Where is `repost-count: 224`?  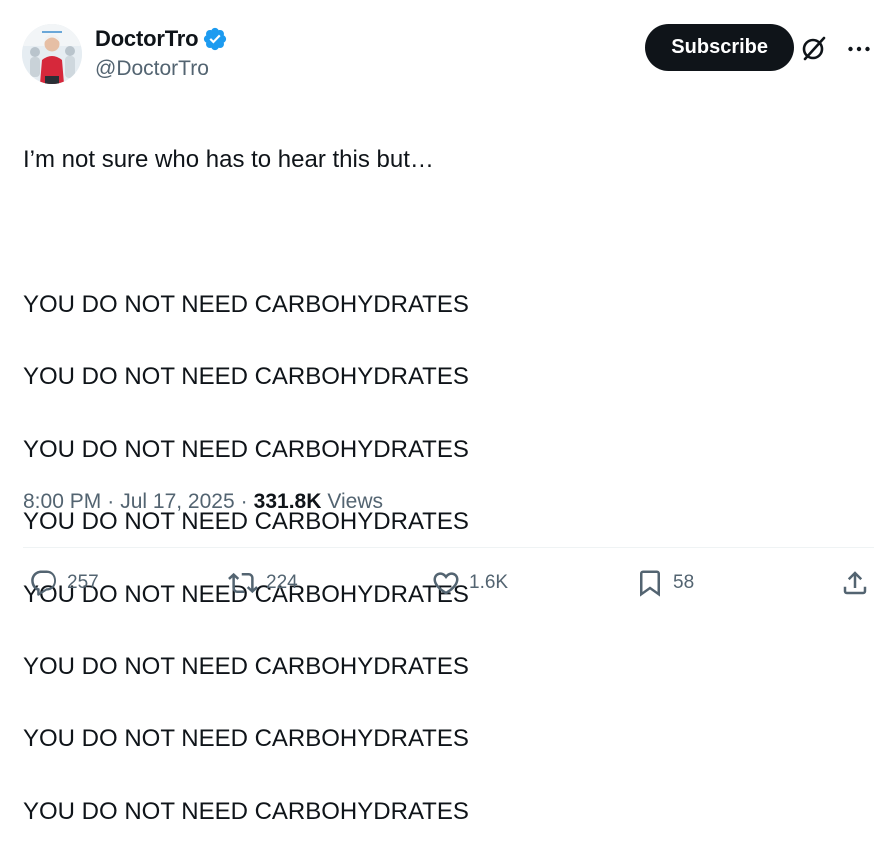
repost-count: 224 is located at coordinates (282, 582).